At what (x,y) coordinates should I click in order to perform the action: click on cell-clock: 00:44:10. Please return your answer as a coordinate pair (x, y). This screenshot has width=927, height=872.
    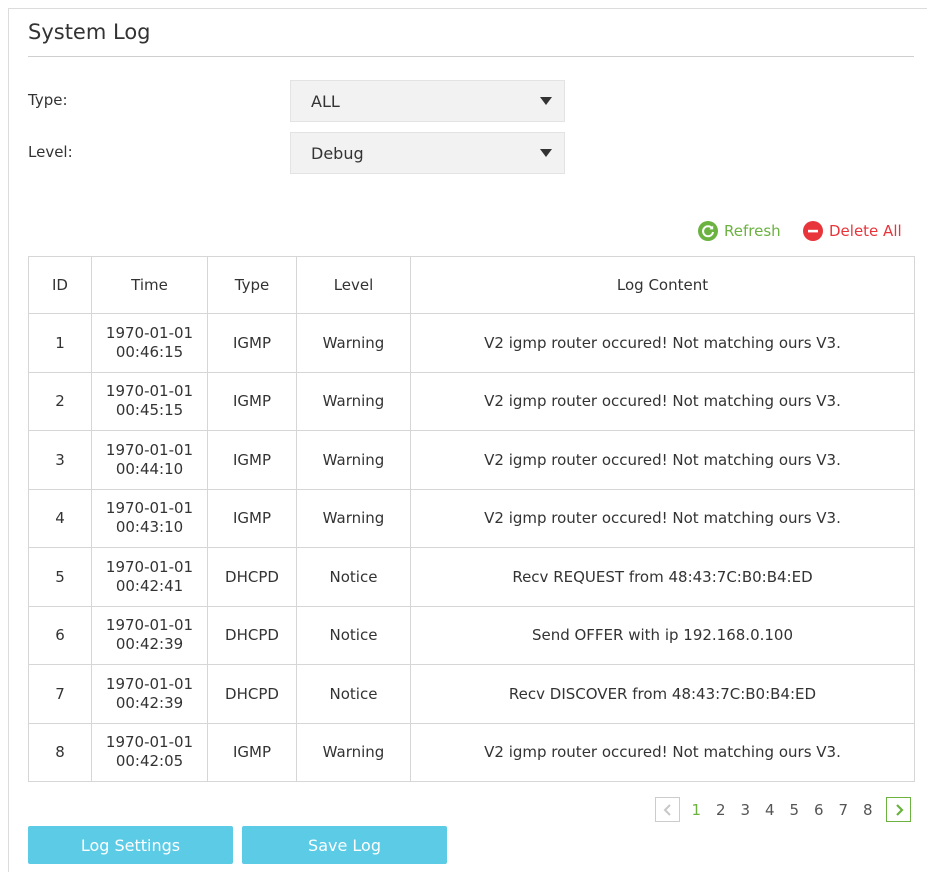
    Looking at the image, I should click on (149, 468).